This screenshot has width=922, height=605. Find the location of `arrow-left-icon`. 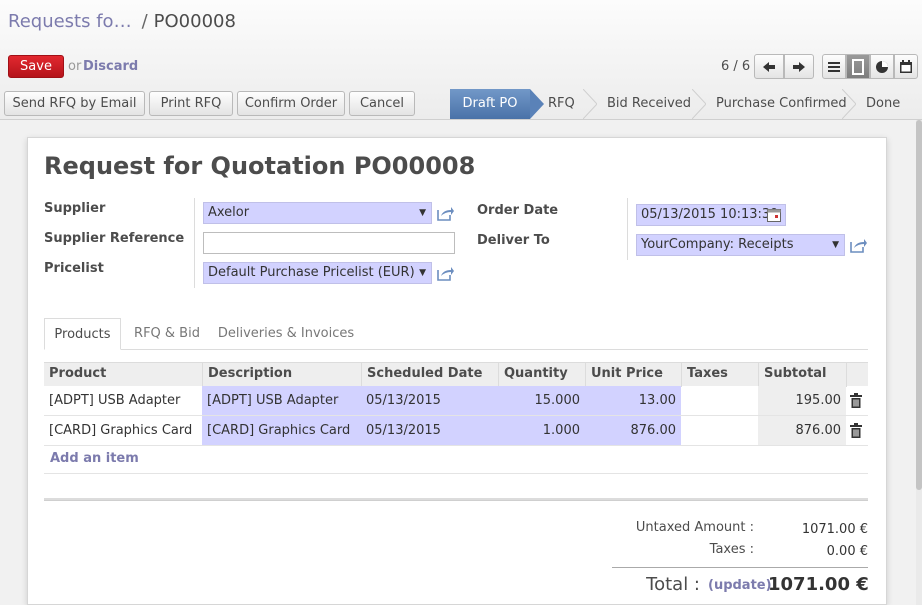

arrow-left-icon is located at coordinates (769, 66).